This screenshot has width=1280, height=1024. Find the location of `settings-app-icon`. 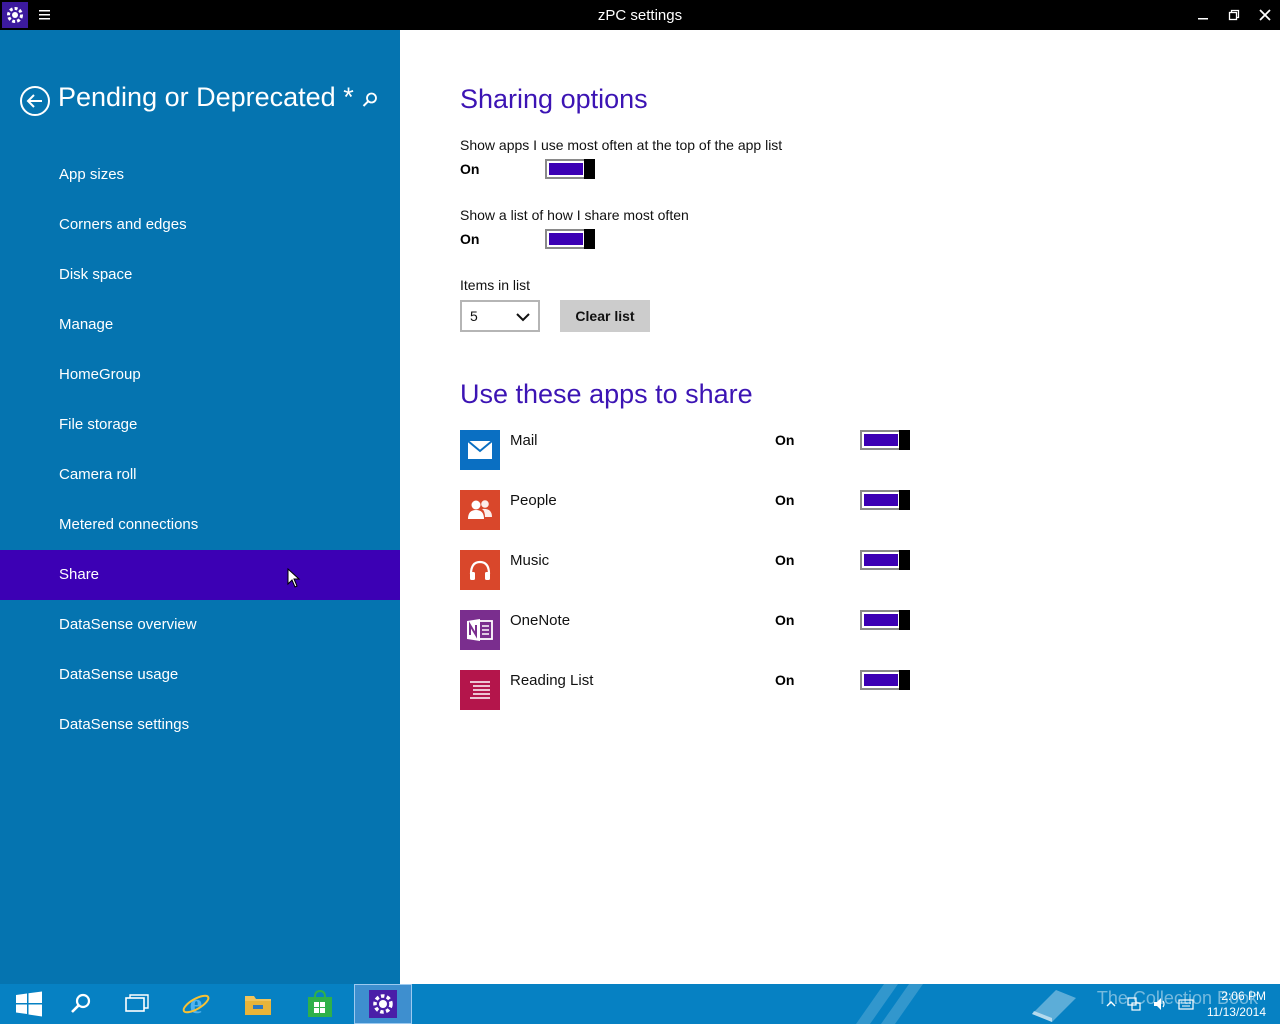

settings-app-icon is located at coordinates (383, 1004).